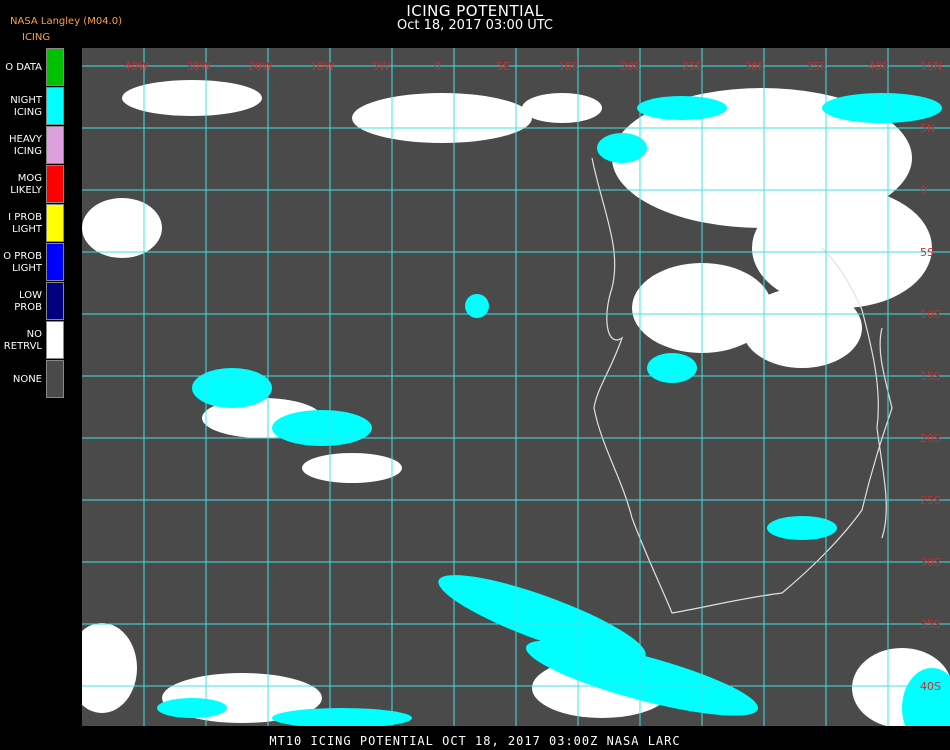 The height and width of the screenshot is (750, 950). What do you see at coordinates (930, 686) in the screenshot?
I see `latitude-label: 40S` at bounding box center [930, 686].